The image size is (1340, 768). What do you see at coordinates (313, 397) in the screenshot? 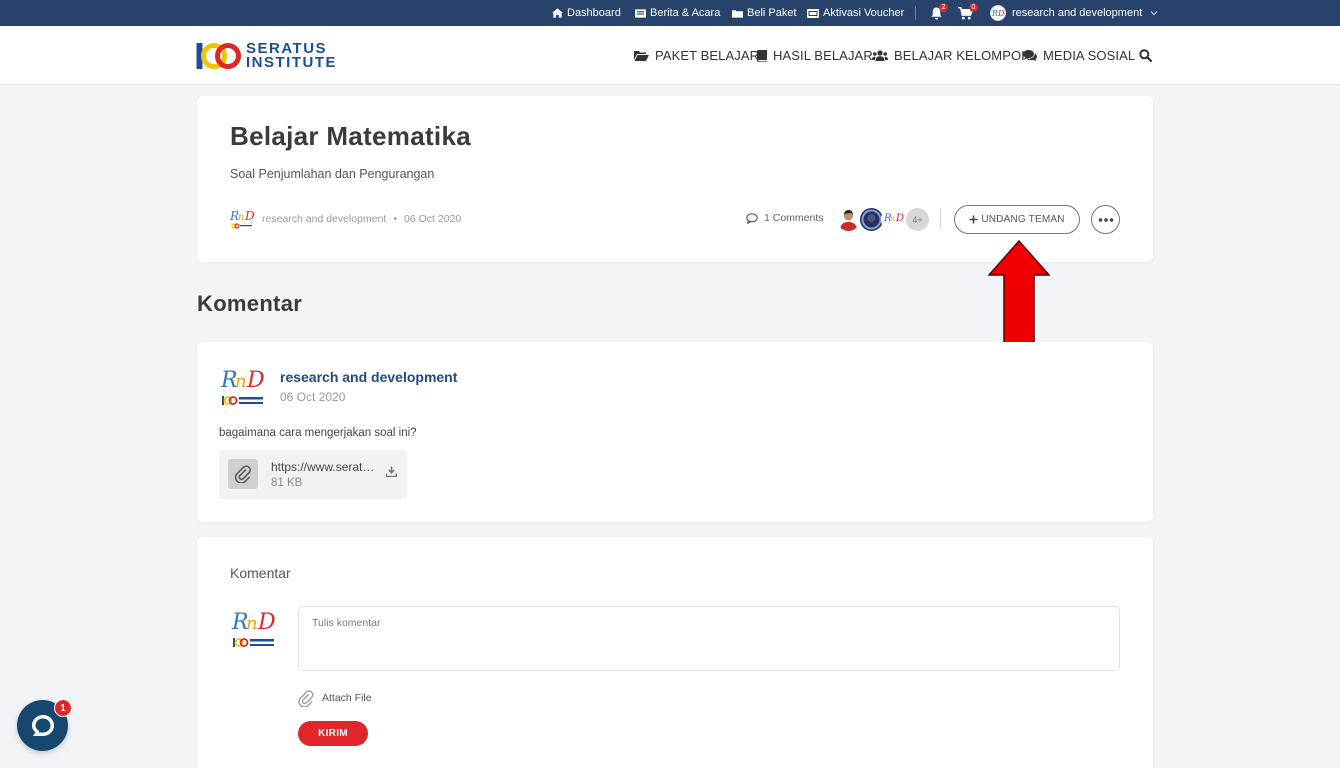
I see `comment-date: 06 Oct 2020` at bounding box center [313, 397].